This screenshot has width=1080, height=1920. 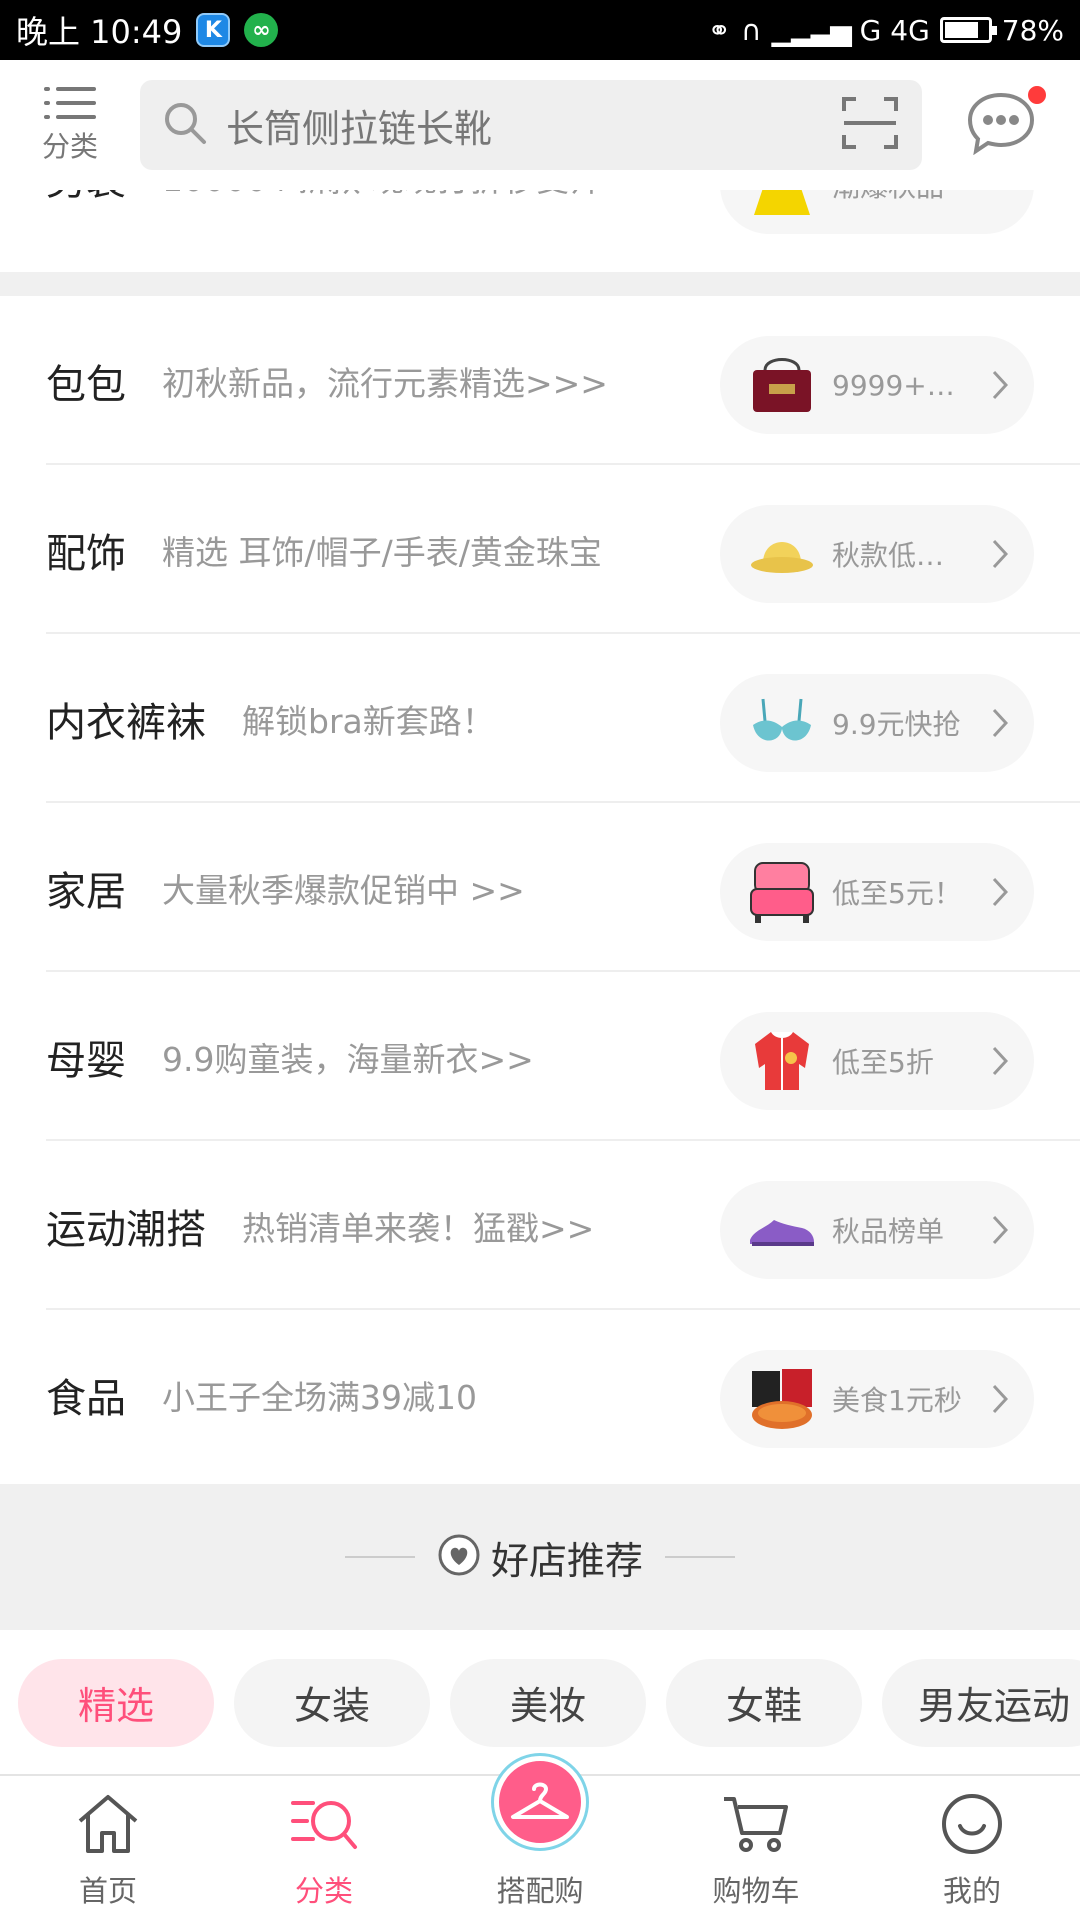 What do you see at coordinates (888, 1231) in the screenshot?
I see `promo-text: 秋品榜单` at bounding box center [888, 1231].